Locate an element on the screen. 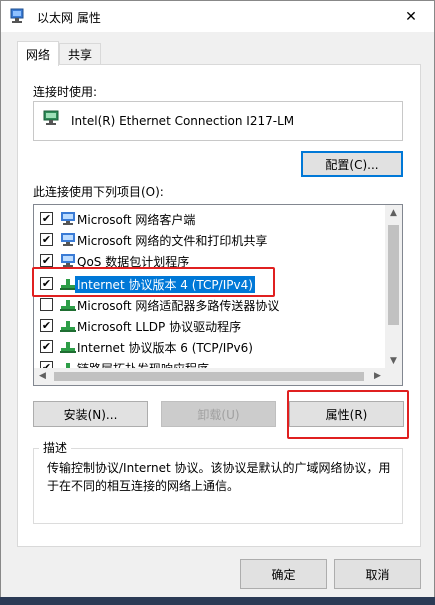  adapter-box: Intel(R) Ethernet Connection I217-LM is located at coordinates (218, 121).